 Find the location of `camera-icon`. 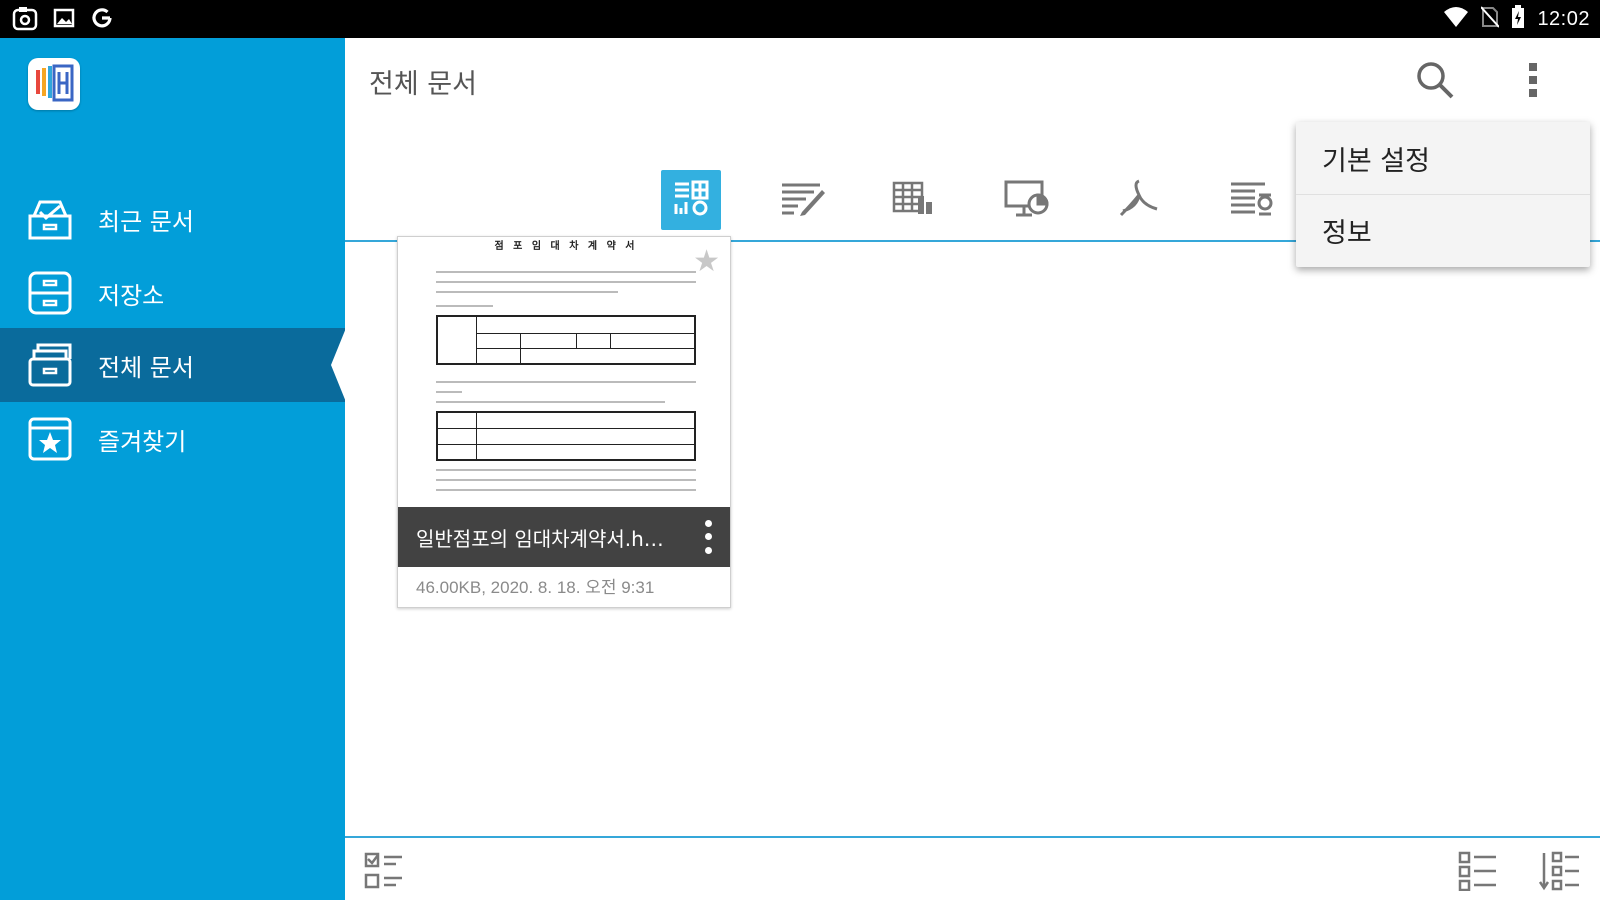

camera-icon is located at coordinates (25, 21).